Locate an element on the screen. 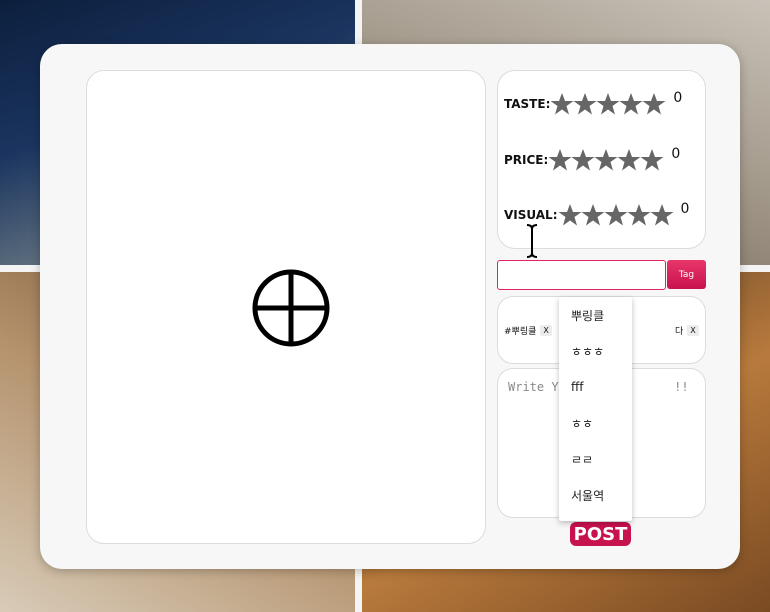 This screenshot has height=612, width=770. suggestion-item: ㅎㅎㅎ is located at coordinates (595, 351).